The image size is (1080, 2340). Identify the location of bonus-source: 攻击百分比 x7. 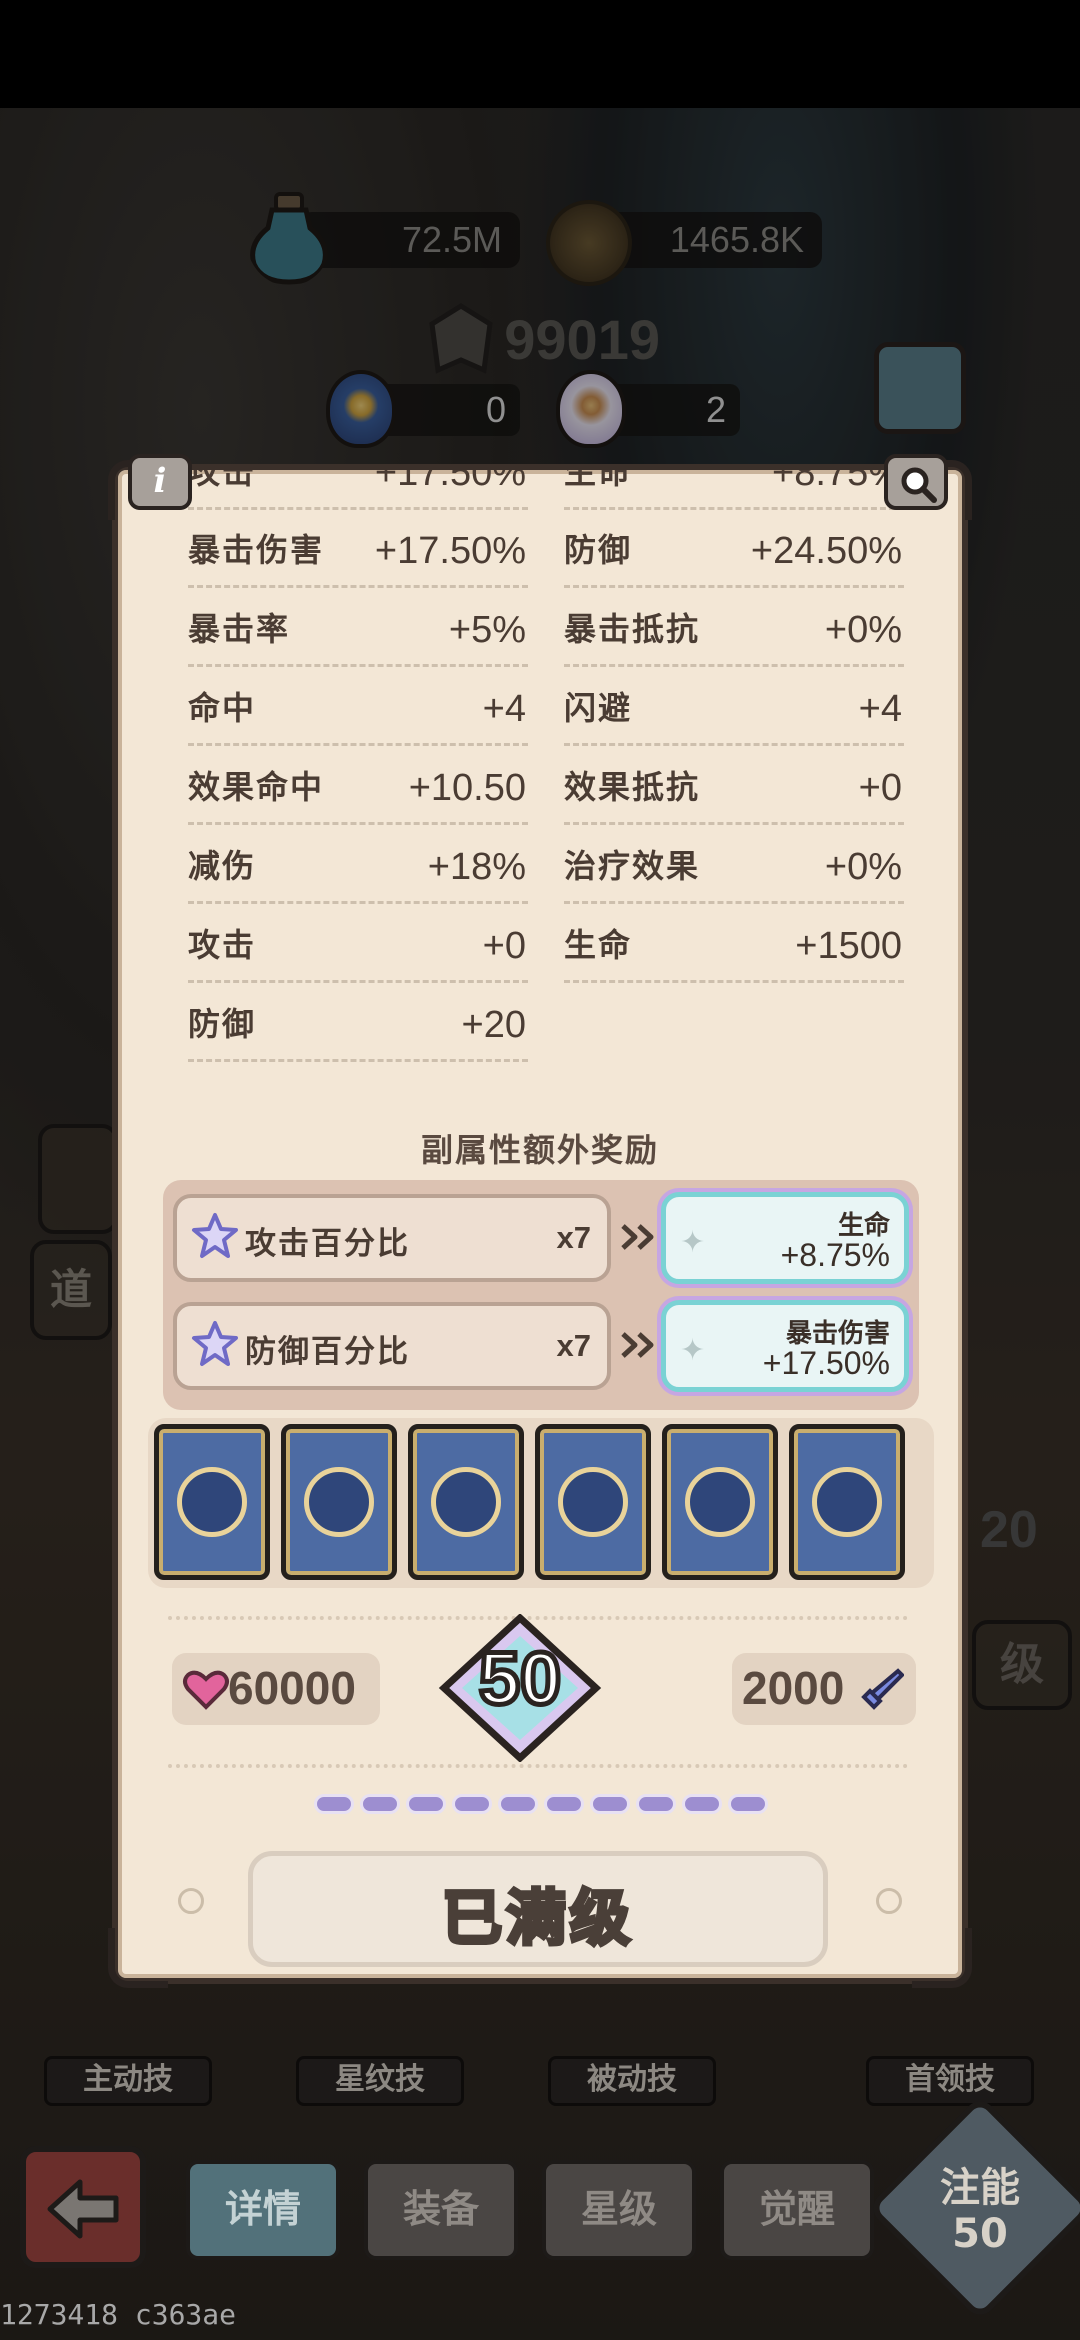
(392, 1238).